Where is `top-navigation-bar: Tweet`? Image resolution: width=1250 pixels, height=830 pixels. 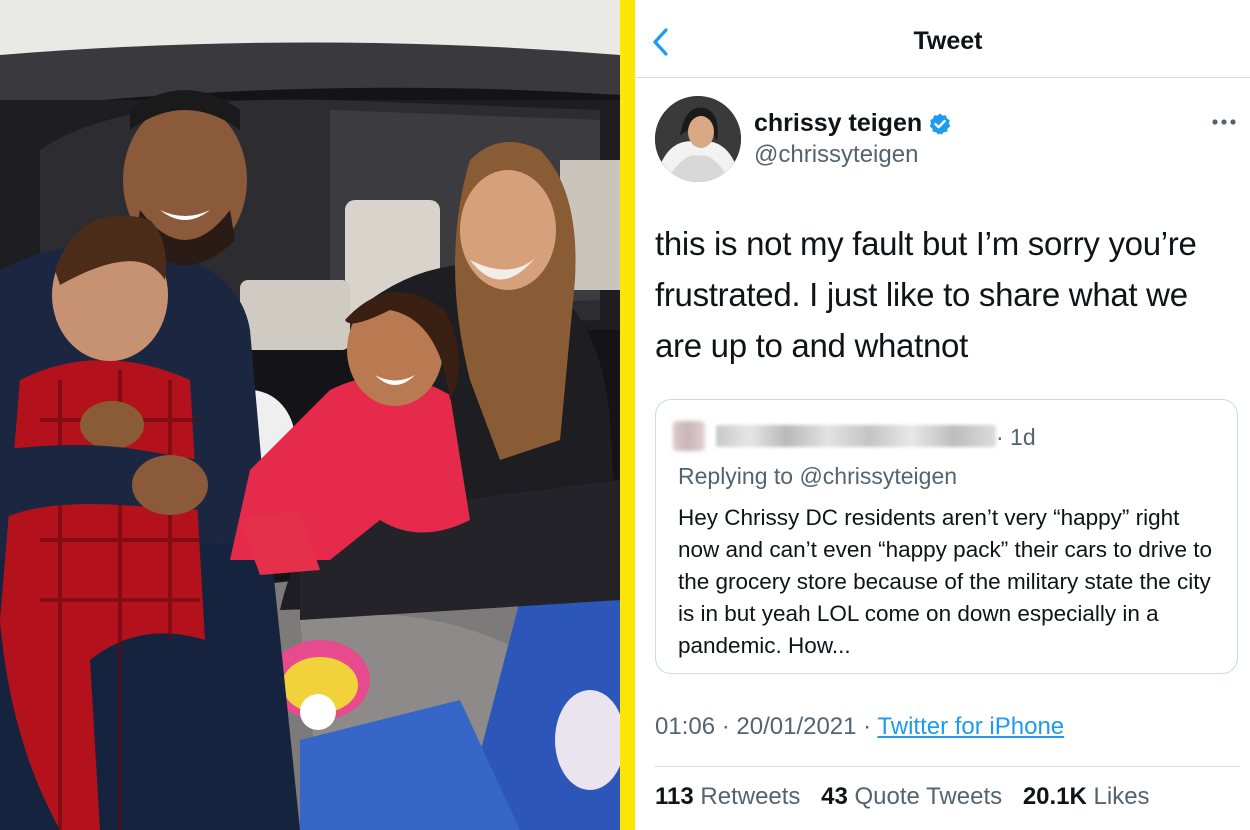 top-navigation-bar: Tweet is located at coordinates (942, 39).